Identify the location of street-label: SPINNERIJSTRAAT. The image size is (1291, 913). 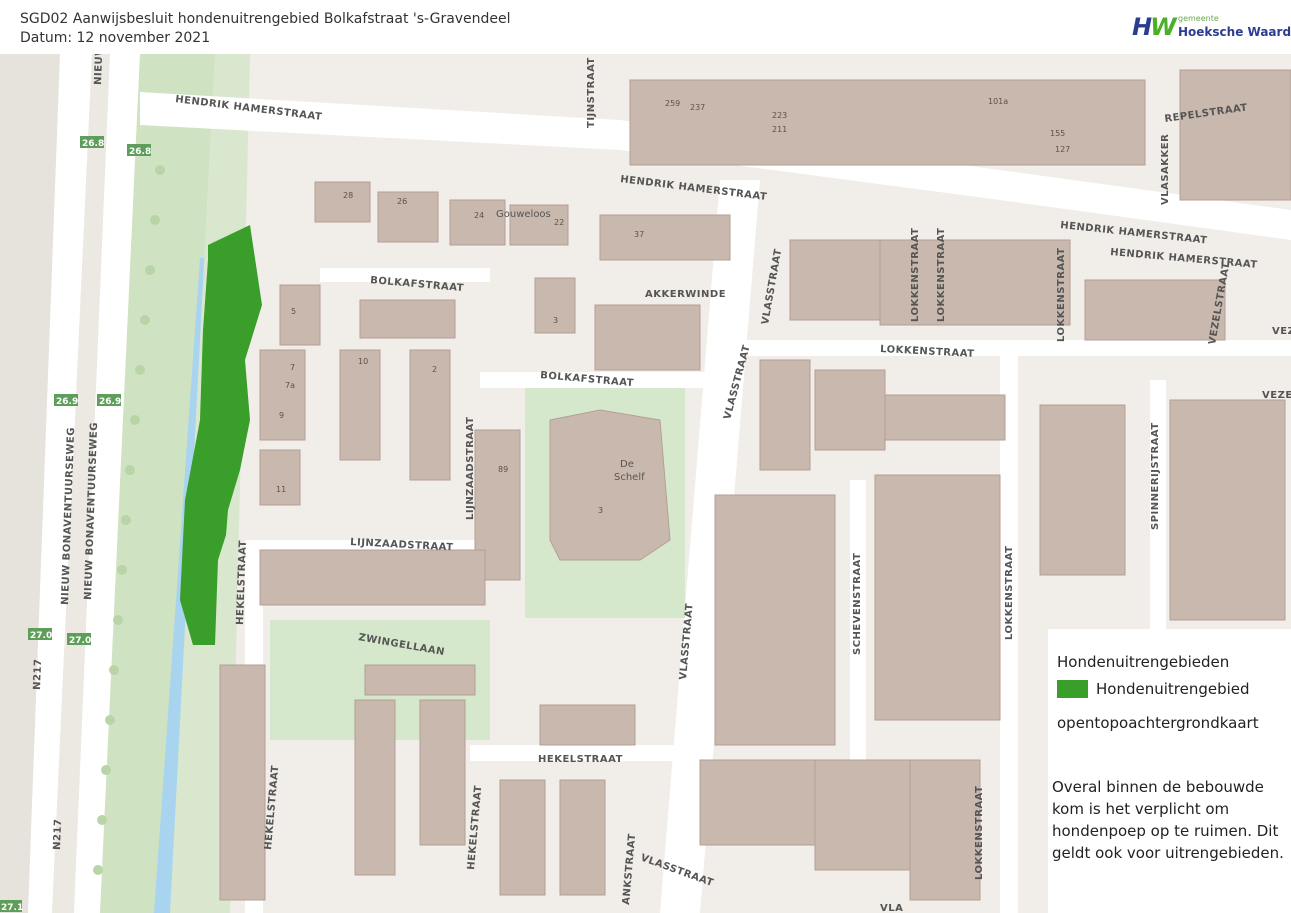
(1155, 476).